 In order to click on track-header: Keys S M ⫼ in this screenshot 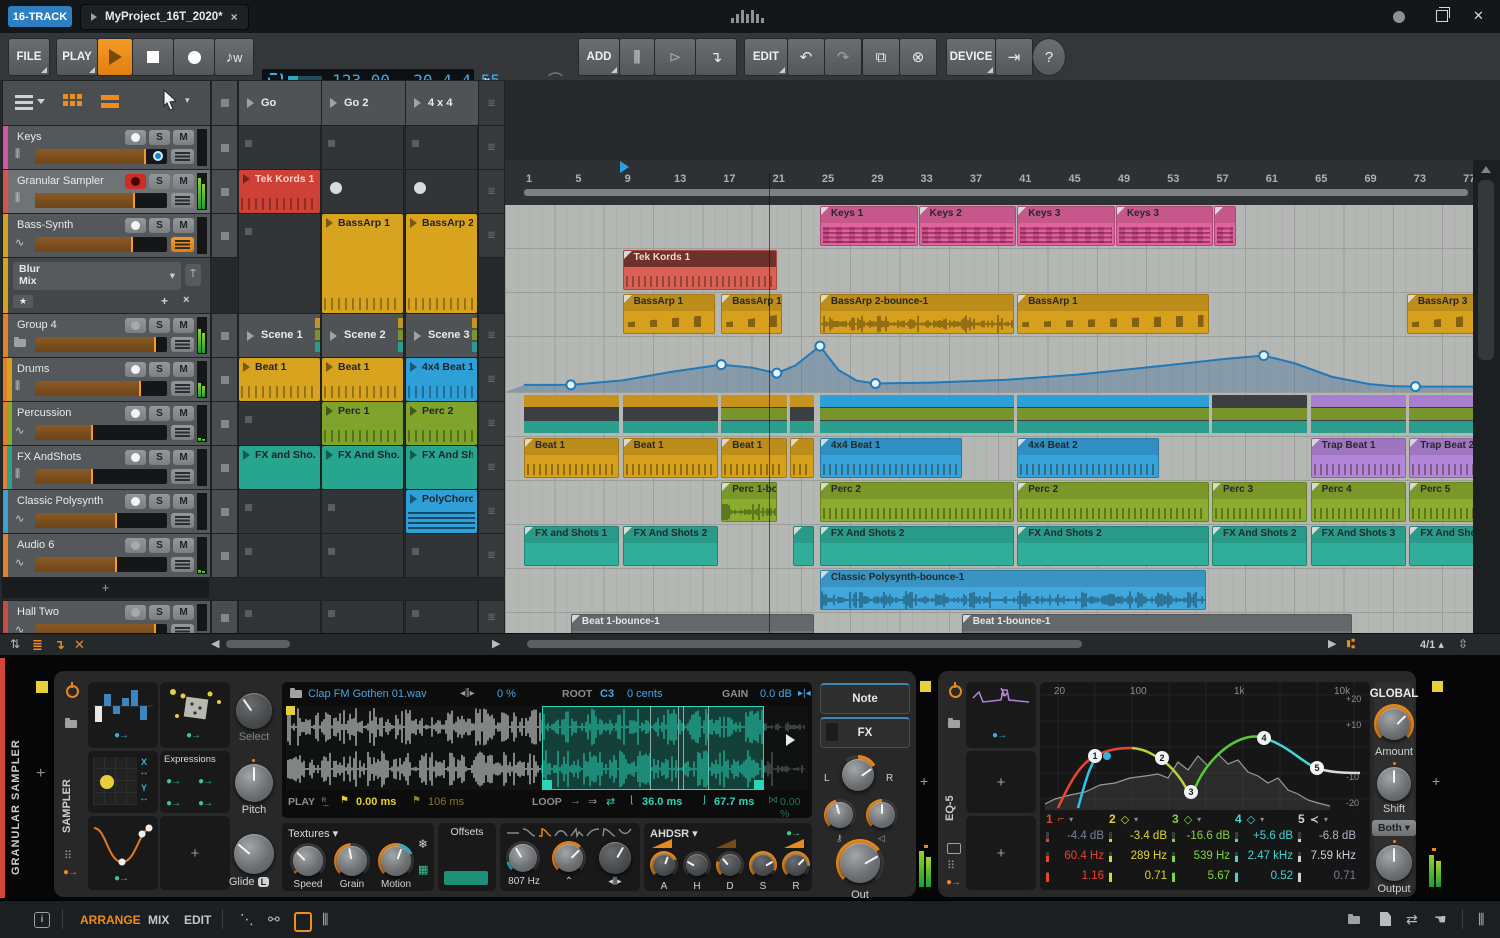, I will do `click(106, 147)`.